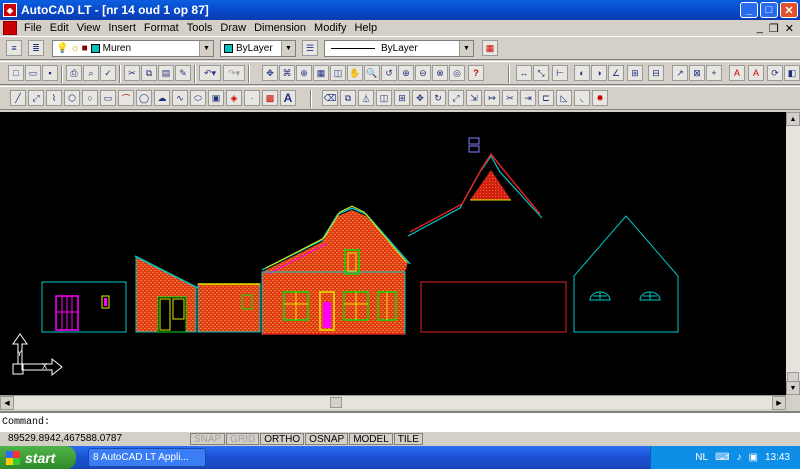 This screenshot has width=800, height=469. I want to click on arc-icon: ⌒, so click(126, 98).